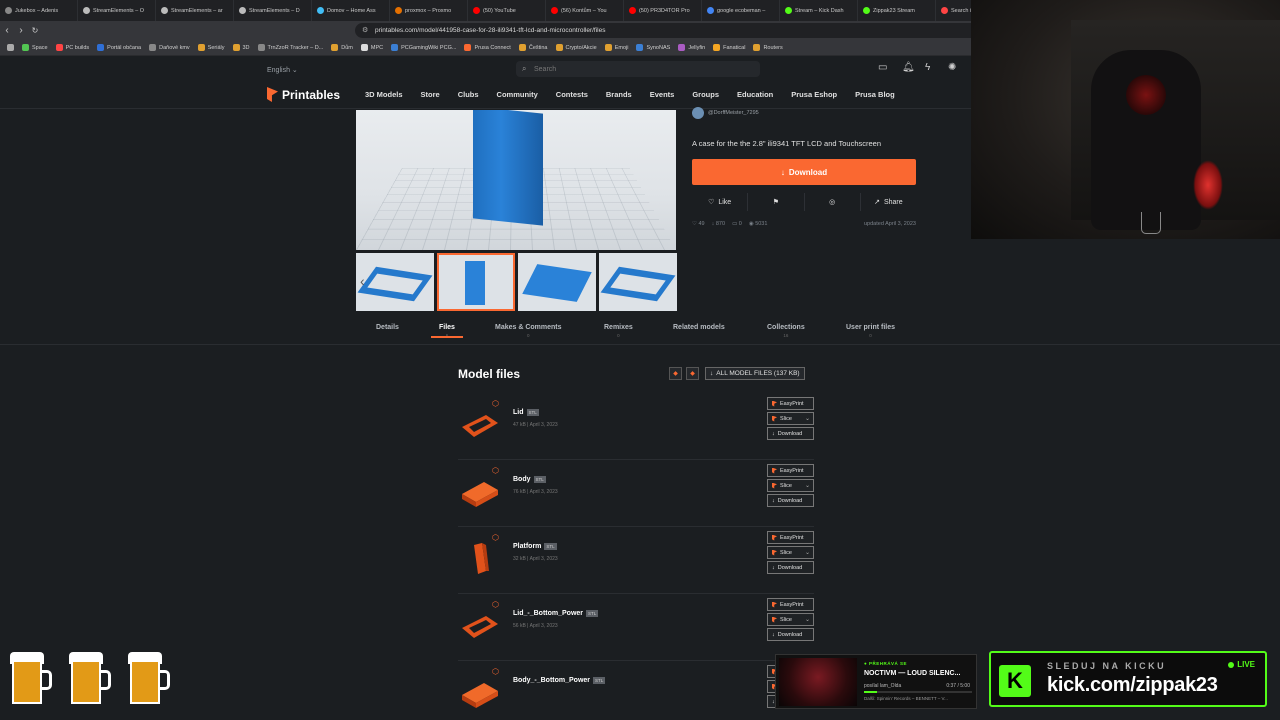 This screenshot has height=720, width=1280. I want to click on thumbnail-lid: ‹, so click(395, 282).